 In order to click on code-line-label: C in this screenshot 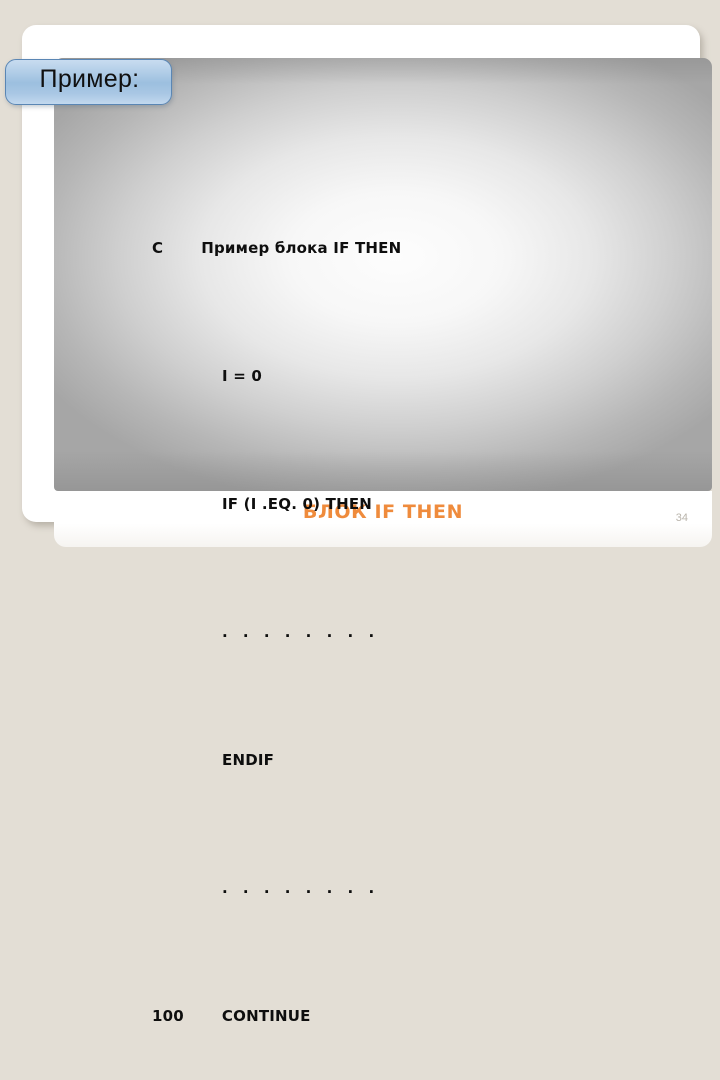, I will do `click(158, 248)`.